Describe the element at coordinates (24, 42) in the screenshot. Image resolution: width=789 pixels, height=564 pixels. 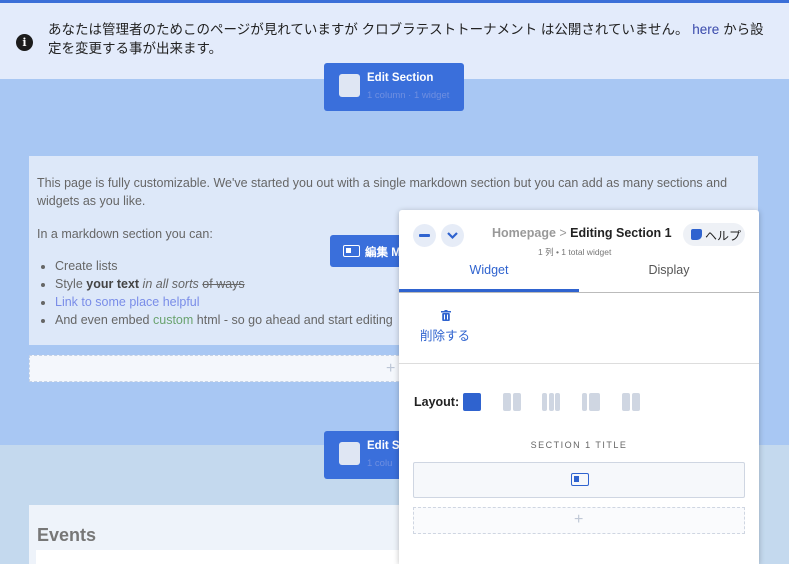
I see `info-icon: i` at that location.